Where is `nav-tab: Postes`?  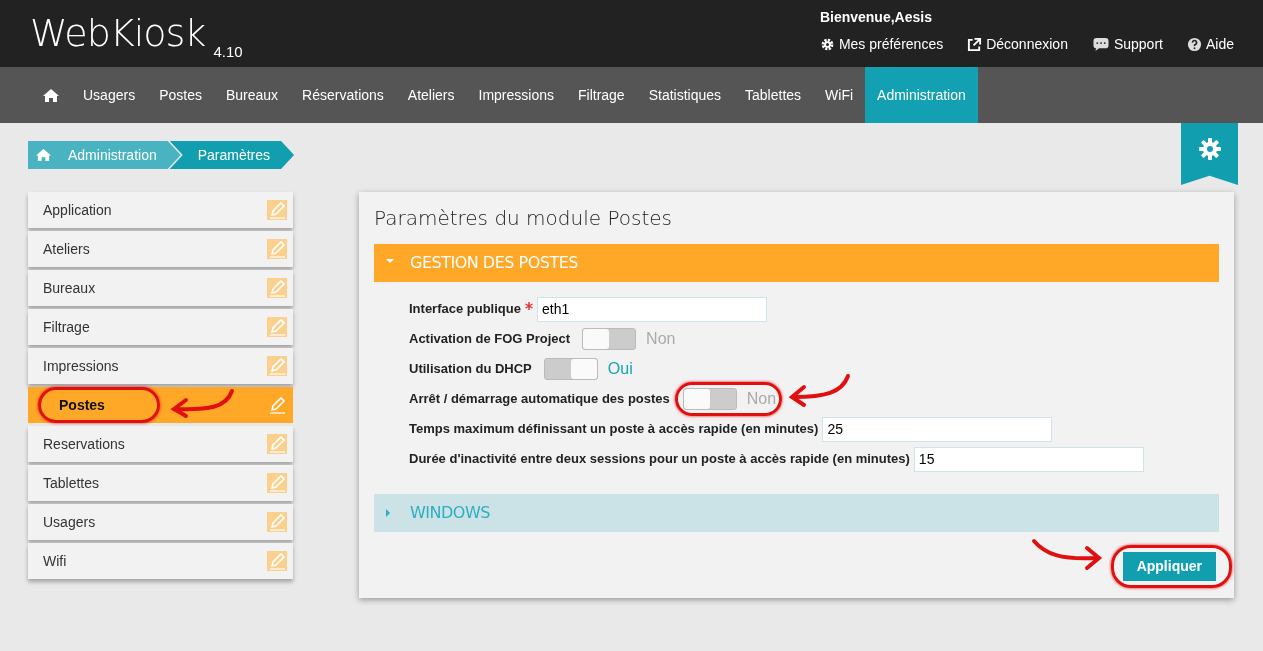 nav-tab: Postes is located at coordinates (180, 95).